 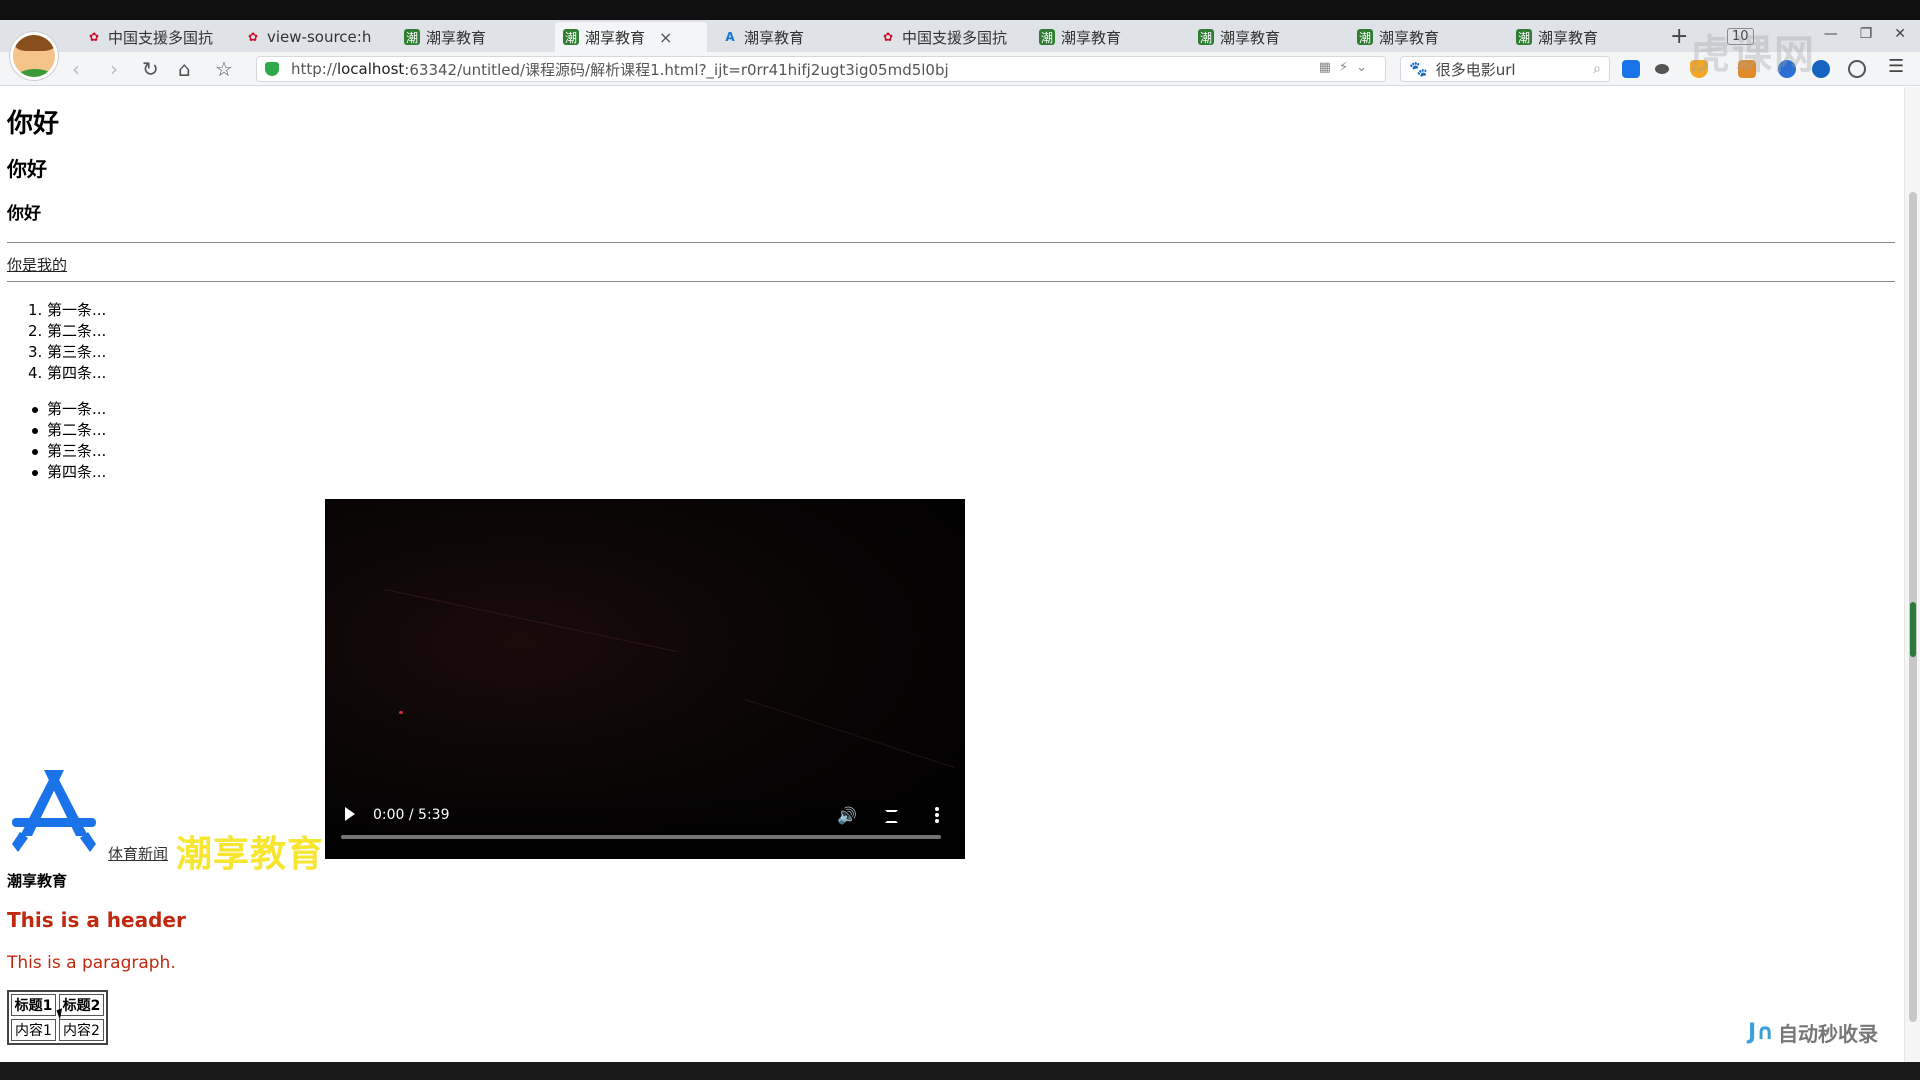 I want to click on baidu-paw-icon: 🐾, so click(x=1418, y=69).